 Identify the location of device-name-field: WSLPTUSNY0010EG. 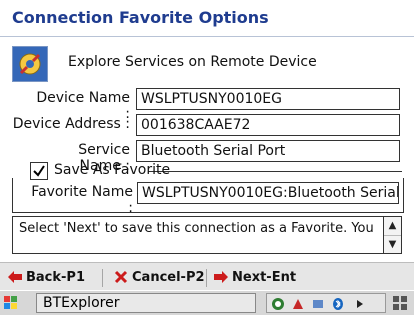
(268, 99).